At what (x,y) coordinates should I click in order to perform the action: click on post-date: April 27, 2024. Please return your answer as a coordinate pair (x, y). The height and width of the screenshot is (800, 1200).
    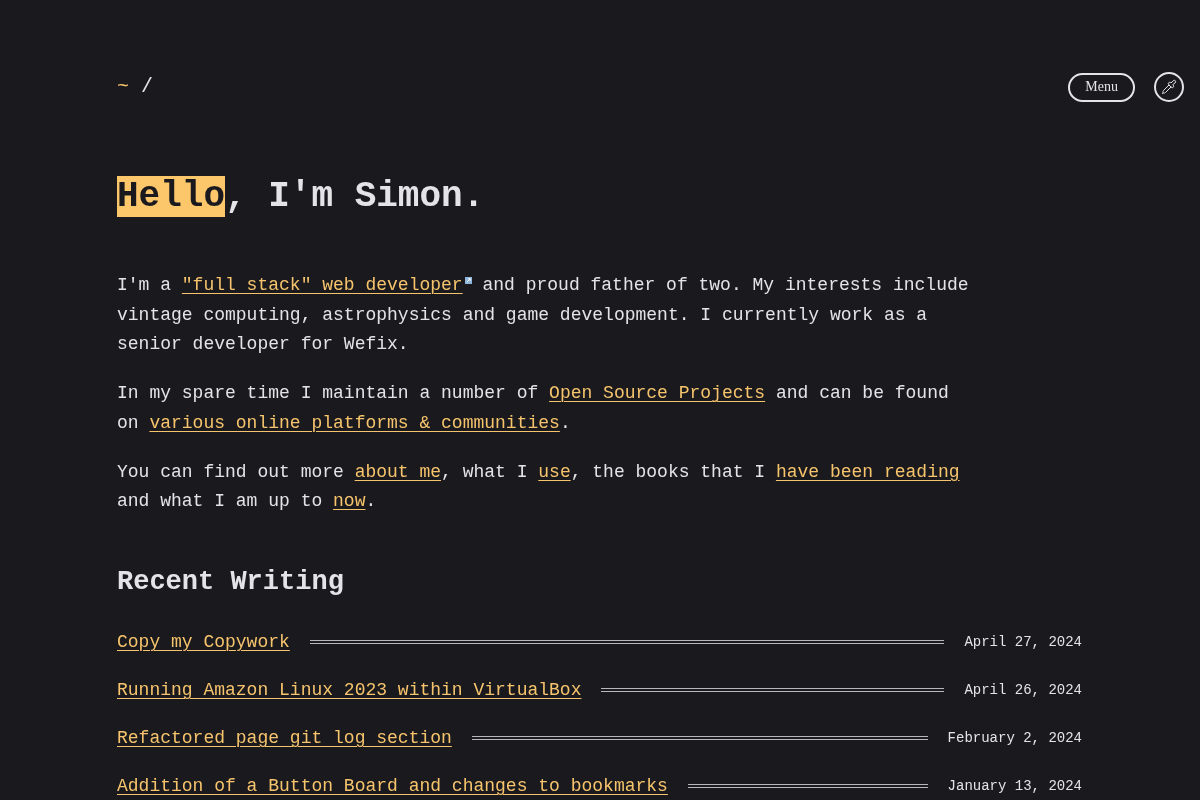
    Looking at the image, I should click on (1023, 642).